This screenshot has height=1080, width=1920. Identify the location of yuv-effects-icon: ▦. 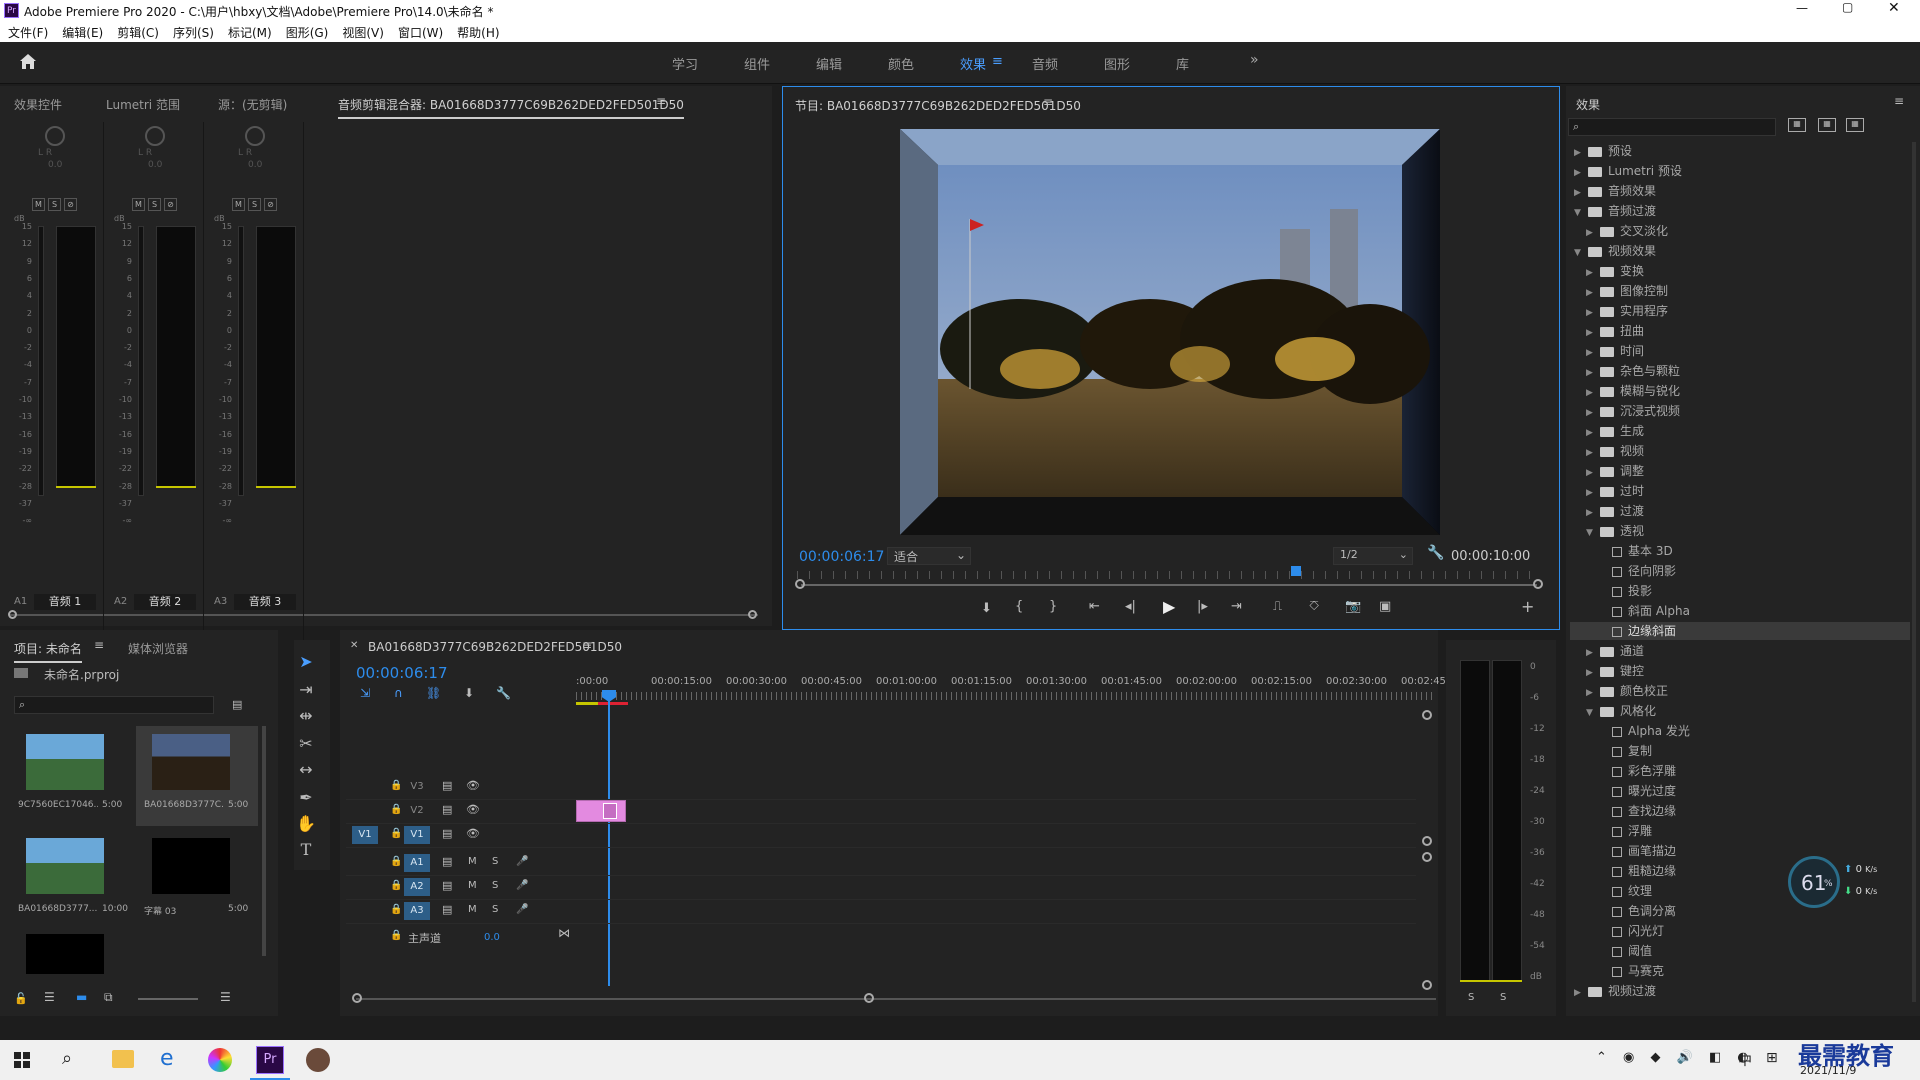
(1855, 125).